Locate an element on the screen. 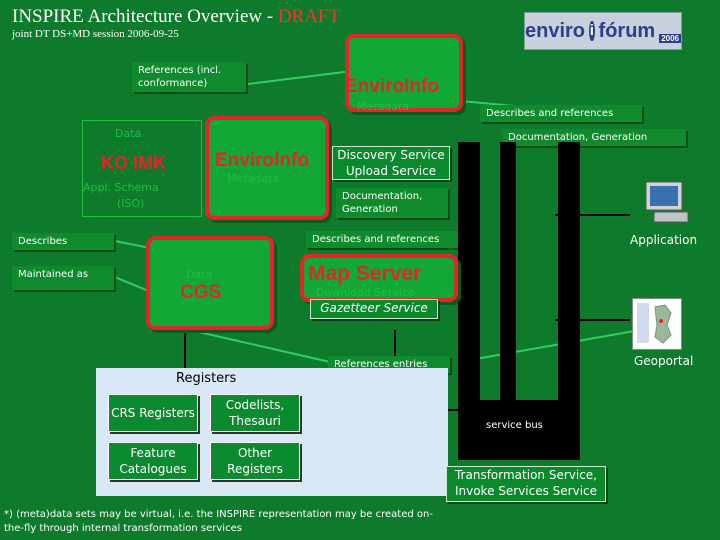 This screenshot has height=540, width=720. ko-imk-ghost-data: Data is located at coordinates (128, 133).